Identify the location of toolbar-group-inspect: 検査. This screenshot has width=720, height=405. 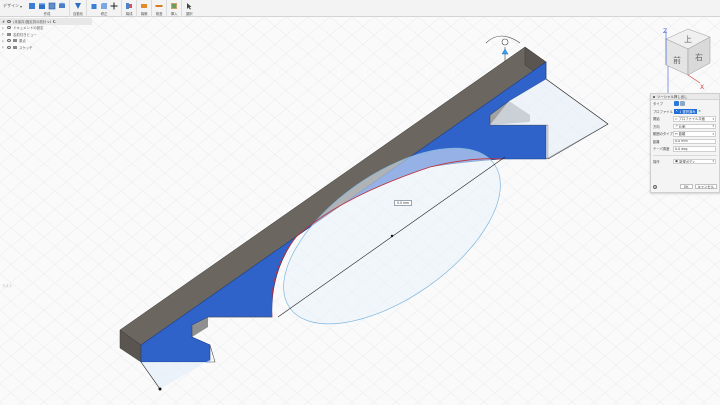
(160, 8).